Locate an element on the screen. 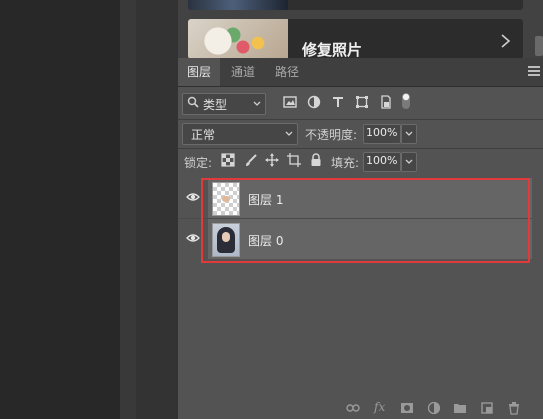 The height and width of the screenshot is (419, 543). smart-object-filter-icon is located at coordinates (386, 102).